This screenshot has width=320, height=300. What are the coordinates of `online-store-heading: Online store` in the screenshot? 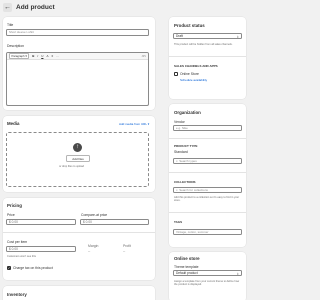 It's located at (187, 258).